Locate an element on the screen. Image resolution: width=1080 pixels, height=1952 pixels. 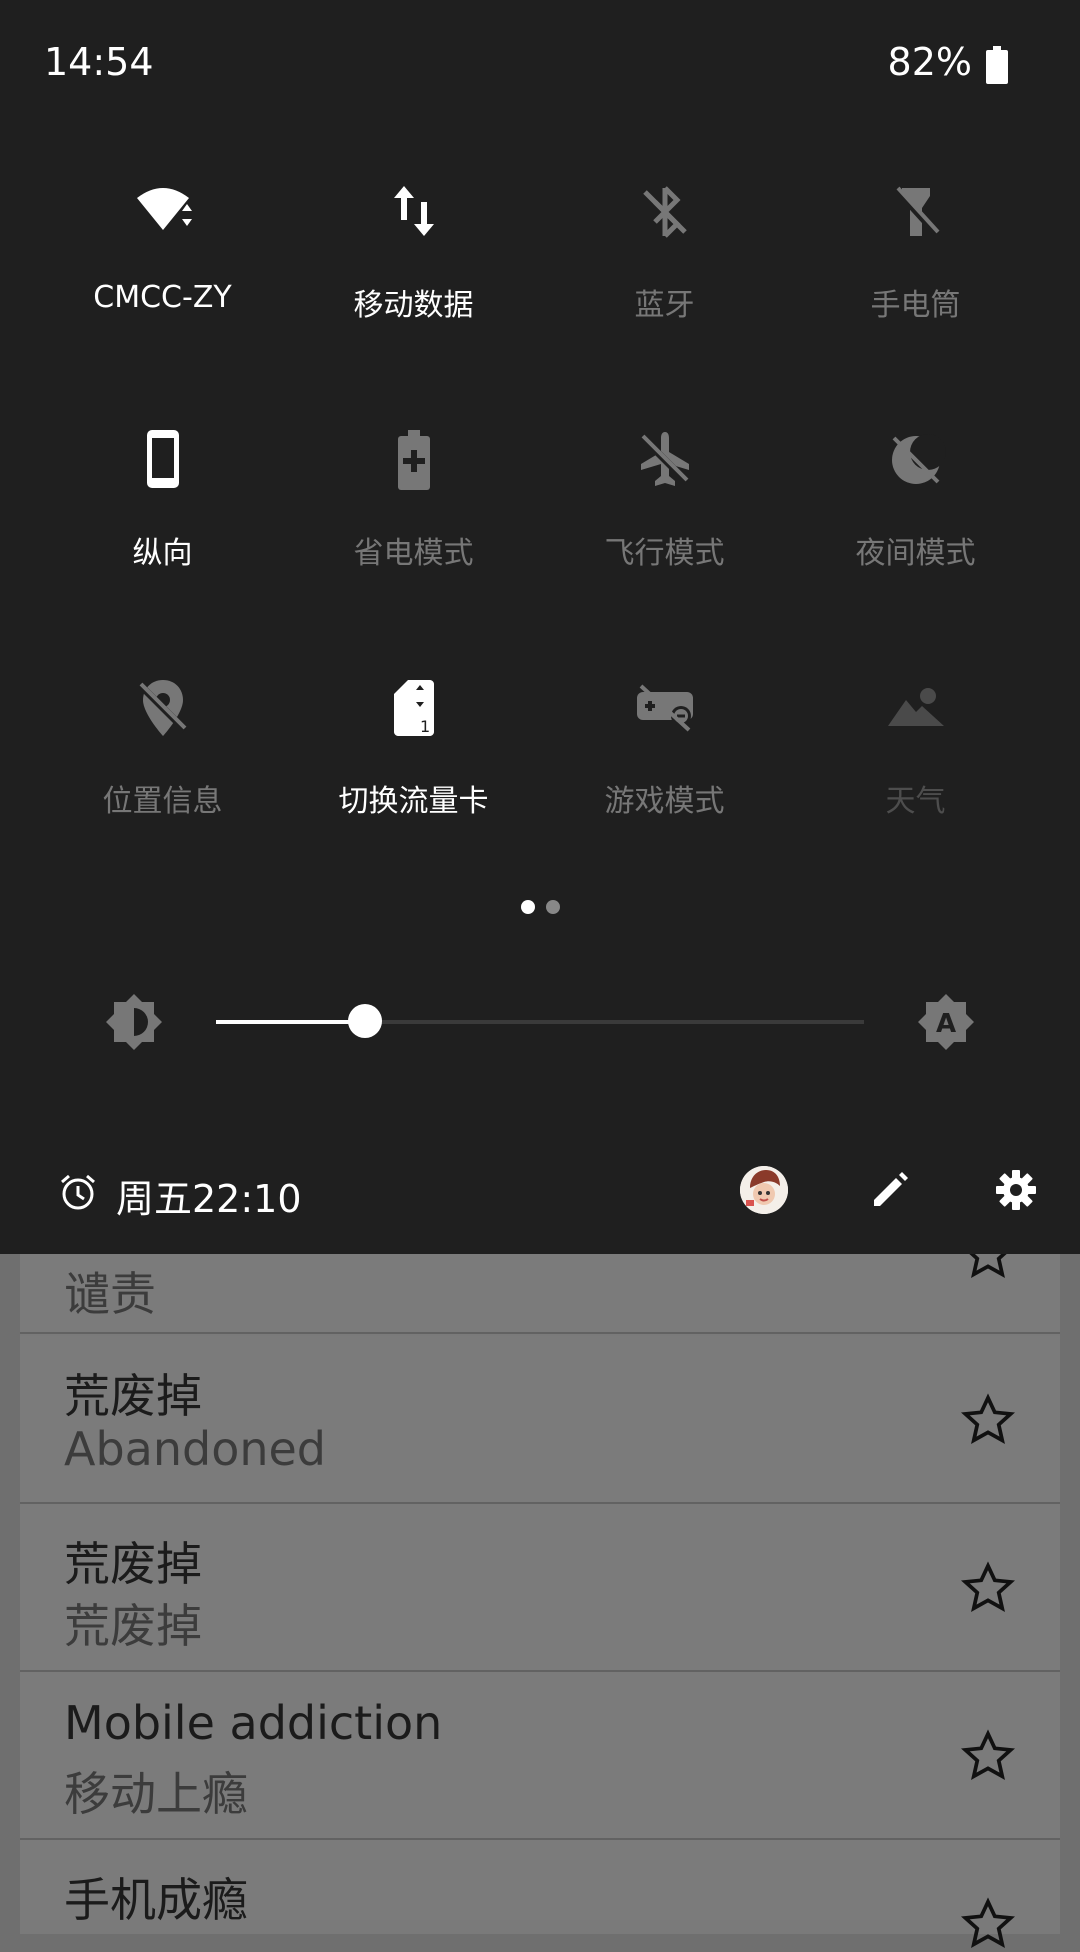
alarm-icon is located at coordinates (78, 1192).